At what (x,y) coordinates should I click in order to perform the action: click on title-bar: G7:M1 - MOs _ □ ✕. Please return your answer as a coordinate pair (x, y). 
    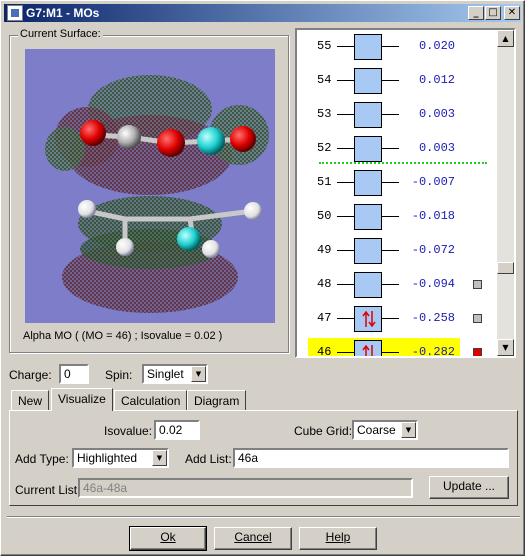
    Looking at the image, I should click on (262, 13).